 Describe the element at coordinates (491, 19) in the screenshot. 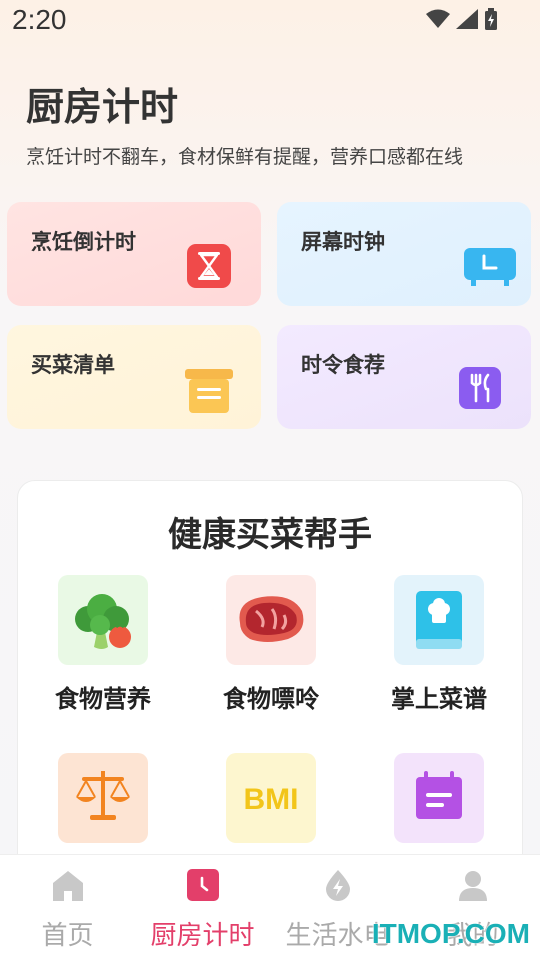

I see `battery-icon` at that location.